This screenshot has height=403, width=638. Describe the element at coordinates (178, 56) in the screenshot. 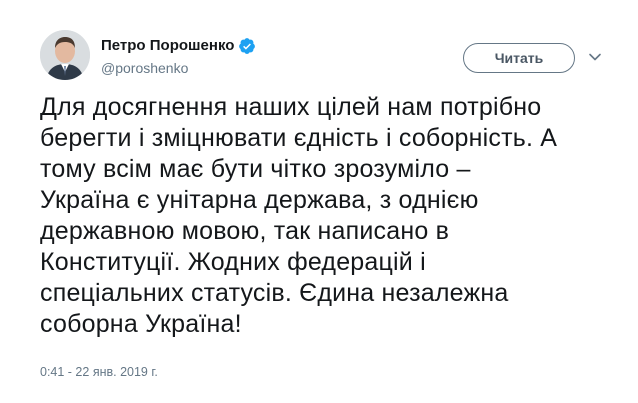

I see `author-info: Петро Порошенко @poroshenko` at that location.